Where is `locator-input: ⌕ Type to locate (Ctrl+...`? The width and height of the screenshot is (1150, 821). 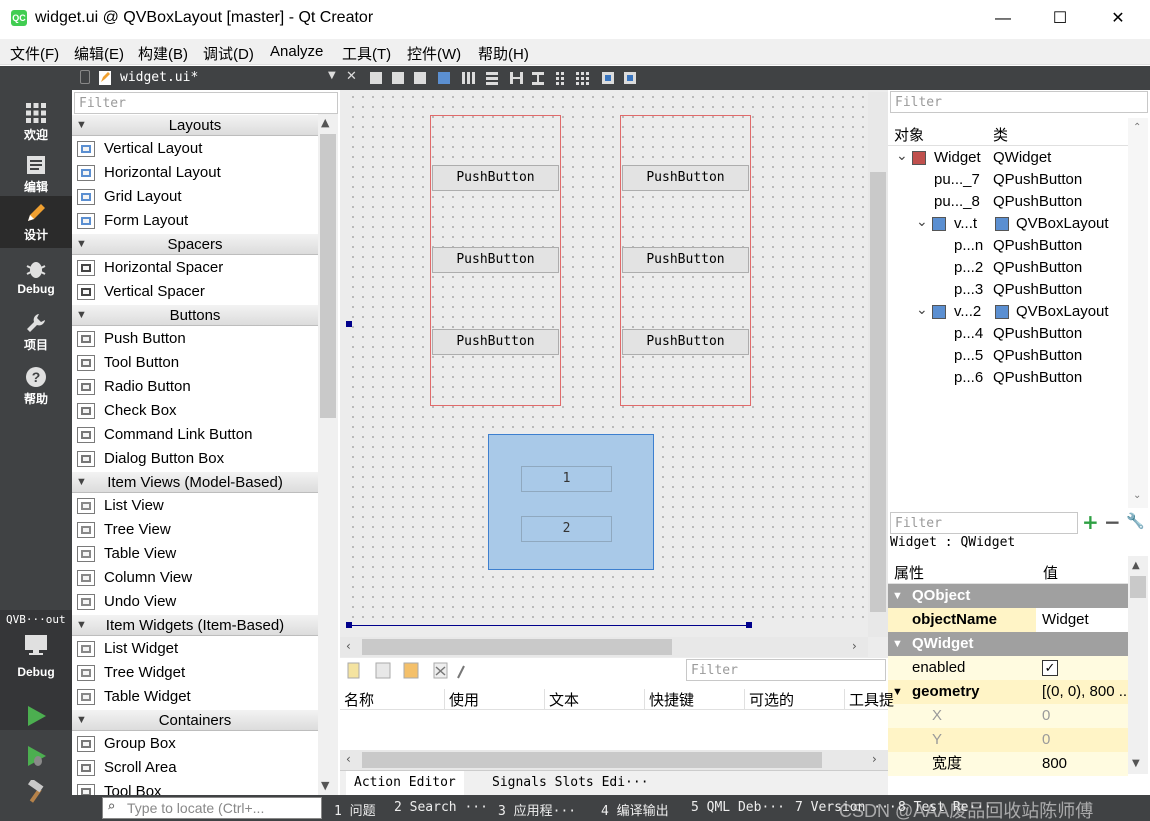
locator-input: ⌕ Type to locate (Ctrl+... is located at coordinates (212, 808).